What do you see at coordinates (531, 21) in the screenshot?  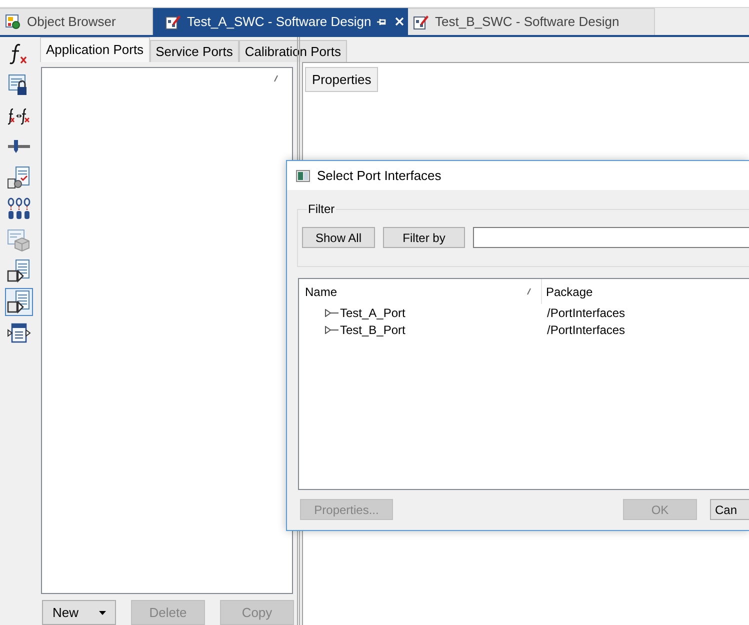 I see `document-tab: Test_B_SWC - Software Design` at bounding box center [531, 21].